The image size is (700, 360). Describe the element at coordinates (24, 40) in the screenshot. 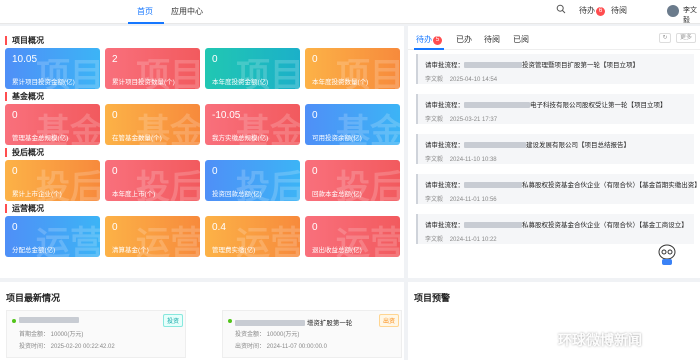

I see `section-title: 项目概况` at that location.